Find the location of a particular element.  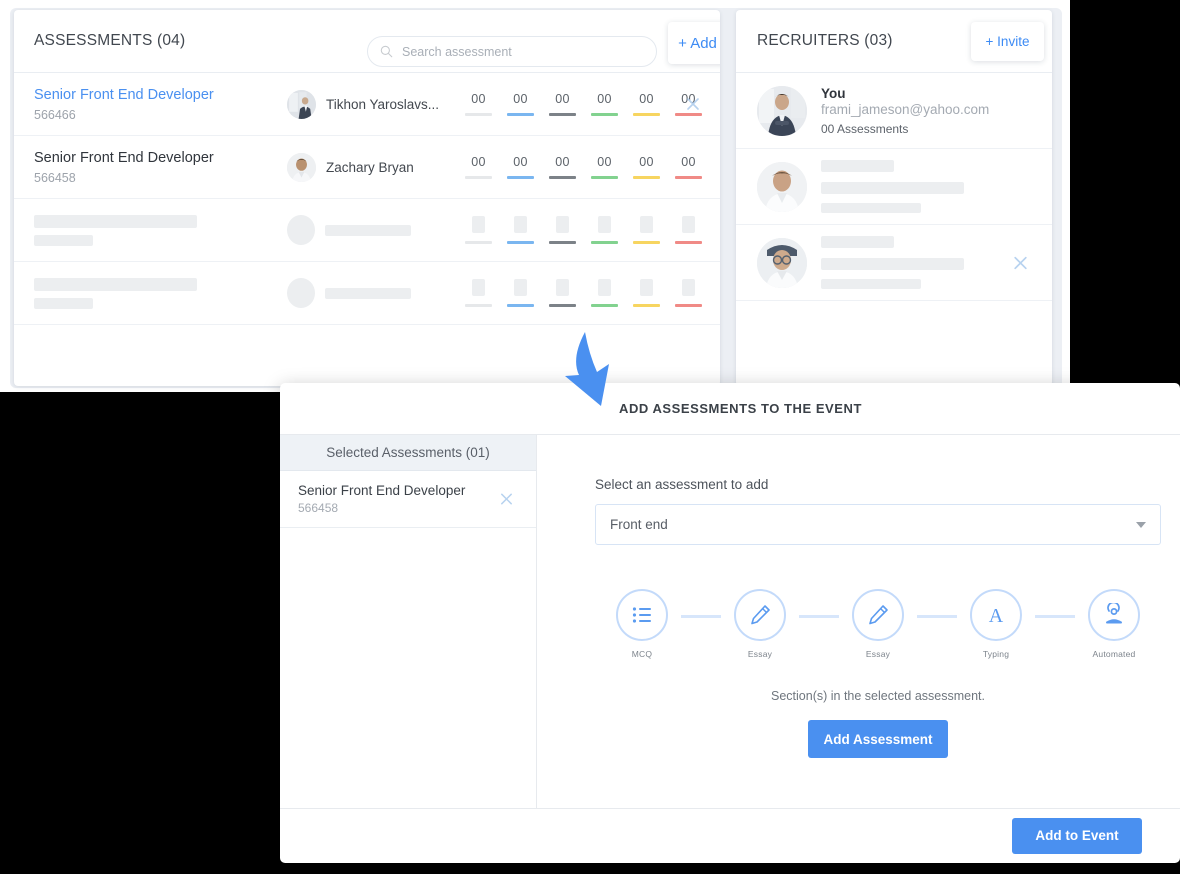

owner-name: Zachary Bryan is located at coordinates (370, 167).